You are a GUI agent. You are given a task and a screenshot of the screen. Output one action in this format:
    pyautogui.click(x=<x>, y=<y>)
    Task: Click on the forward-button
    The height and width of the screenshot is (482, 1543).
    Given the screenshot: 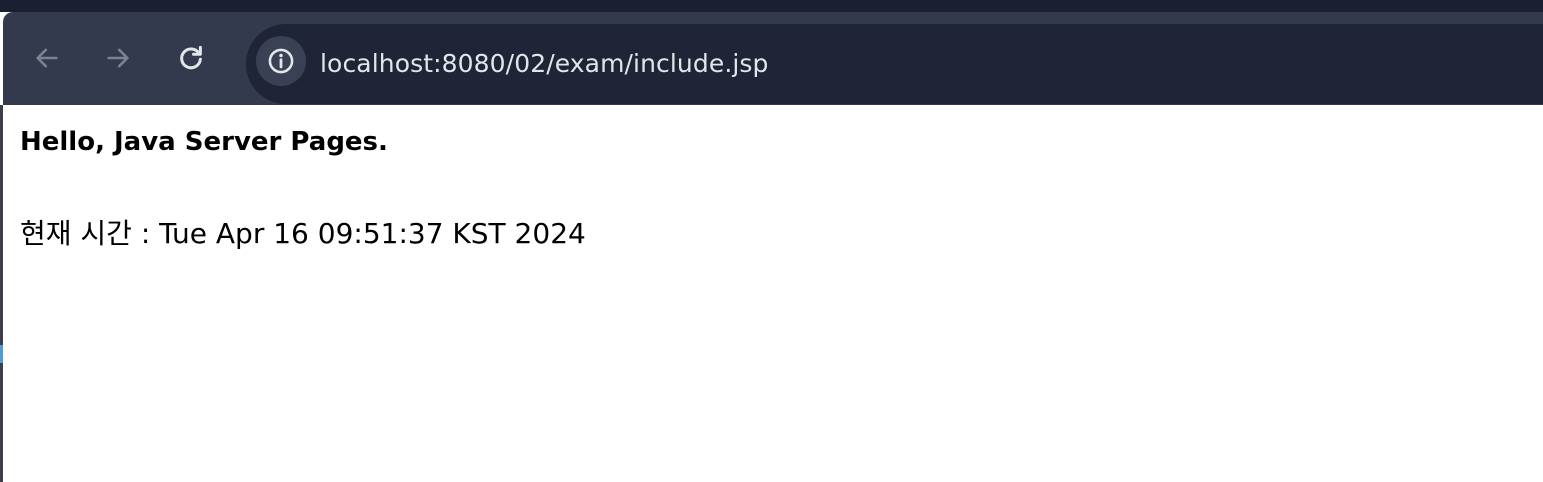 What is the action you would take?
    pyautogui.click(x=118, y=58)
    